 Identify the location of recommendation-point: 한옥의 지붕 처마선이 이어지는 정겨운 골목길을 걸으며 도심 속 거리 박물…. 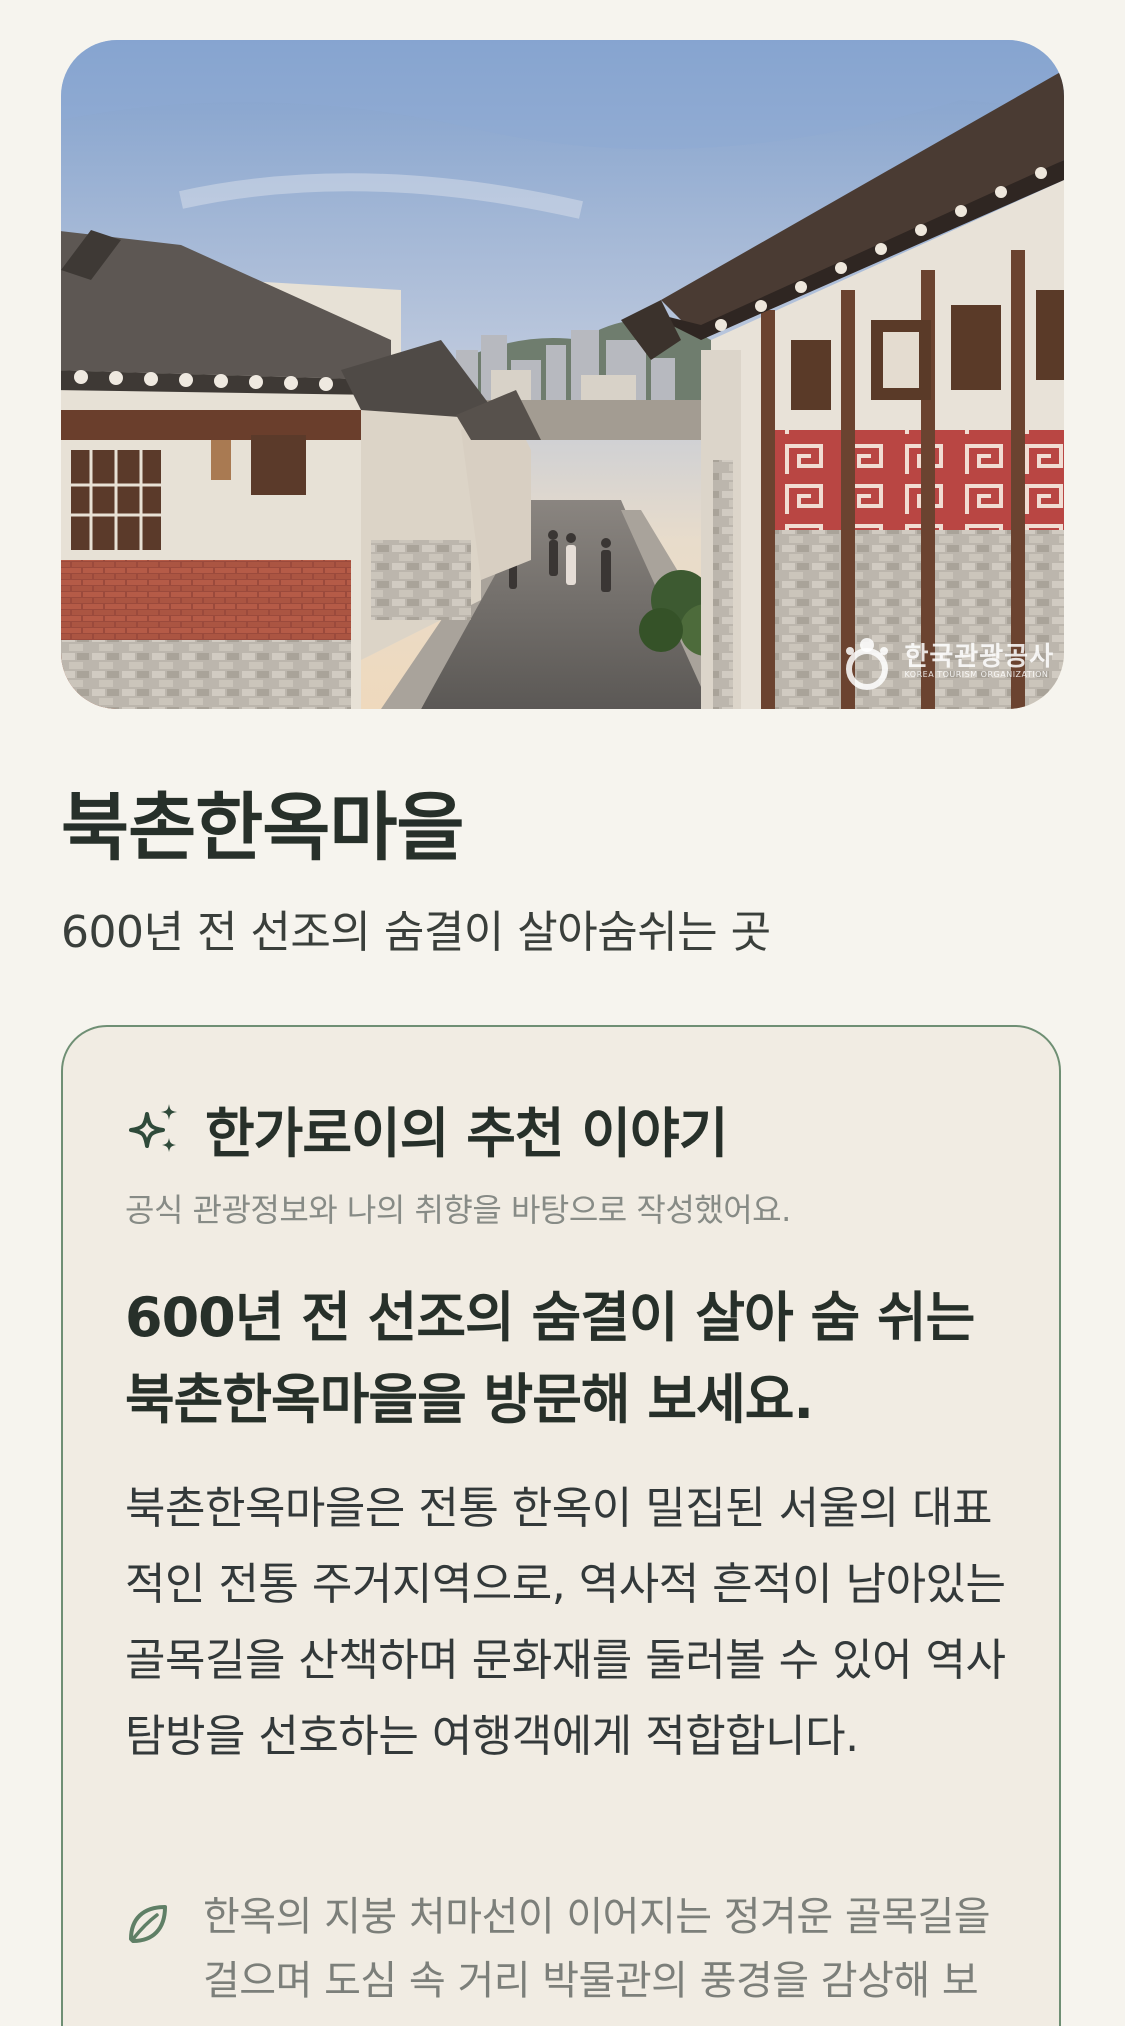
(575, 1949).